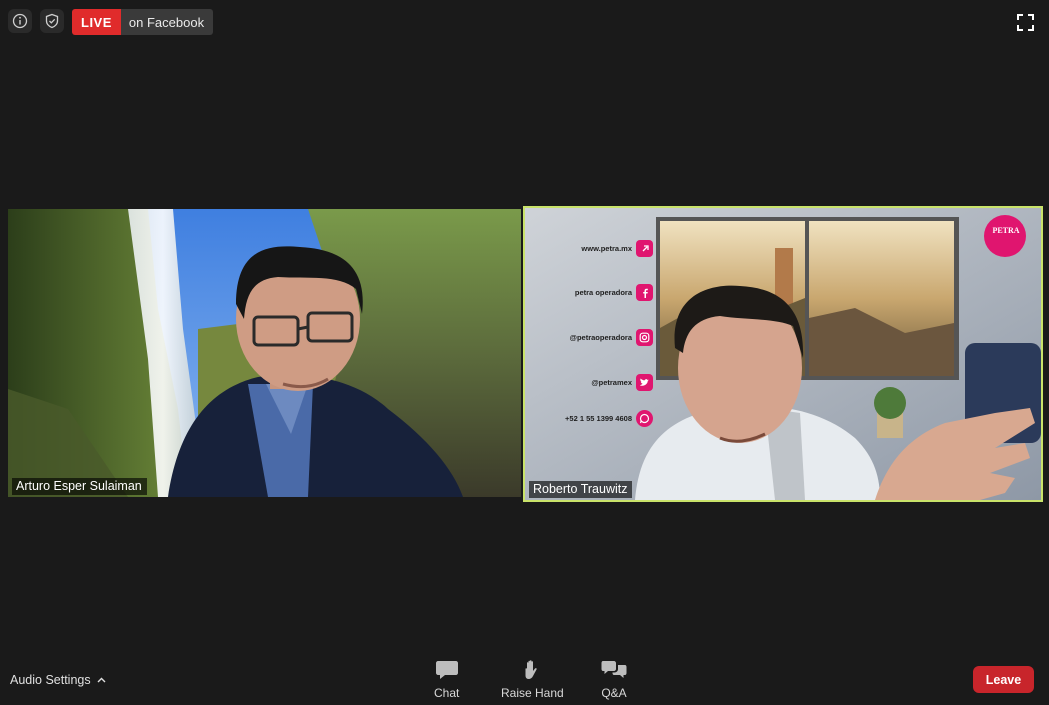  I want to click on audio-settings-button: Audio Settings, so click(58, 680).